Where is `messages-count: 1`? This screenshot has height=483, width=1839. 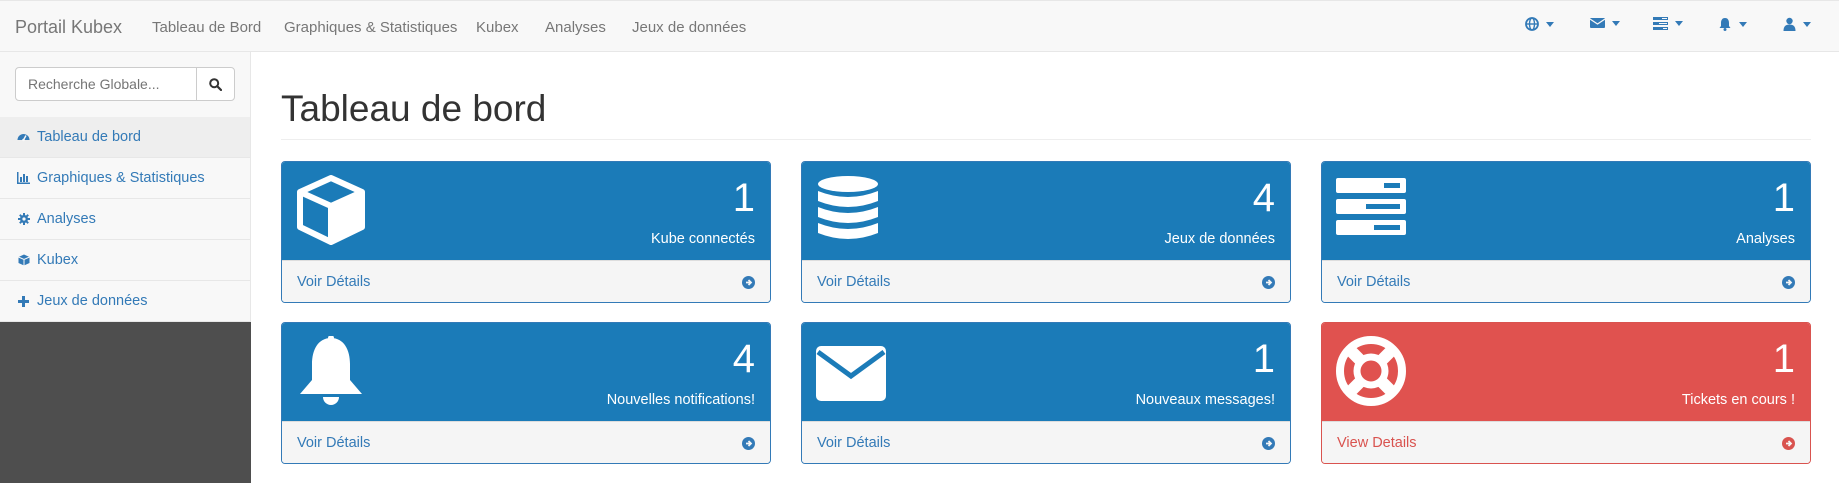 messages-count: 1 is located at coordinates (1263, 359).